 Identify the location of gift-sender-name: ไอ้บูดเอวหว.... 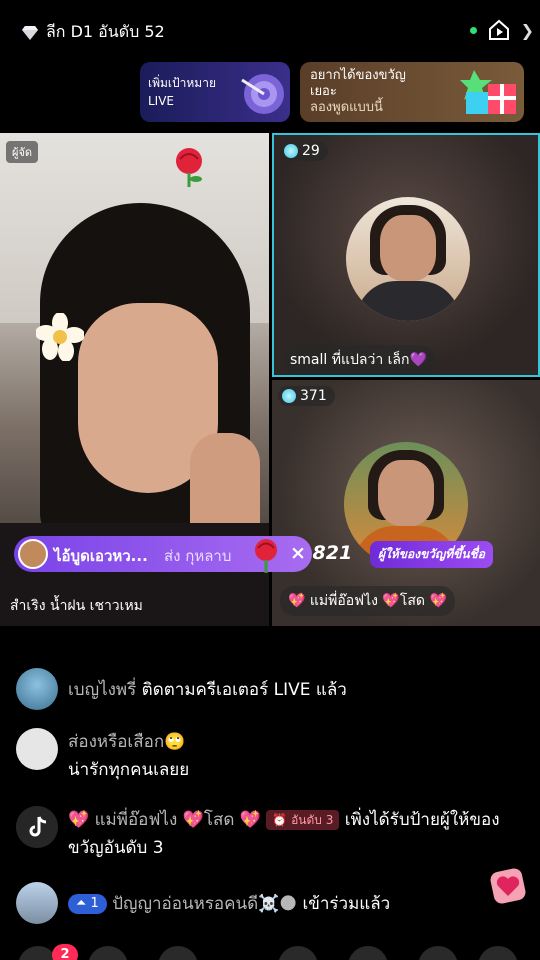
(101, 556).